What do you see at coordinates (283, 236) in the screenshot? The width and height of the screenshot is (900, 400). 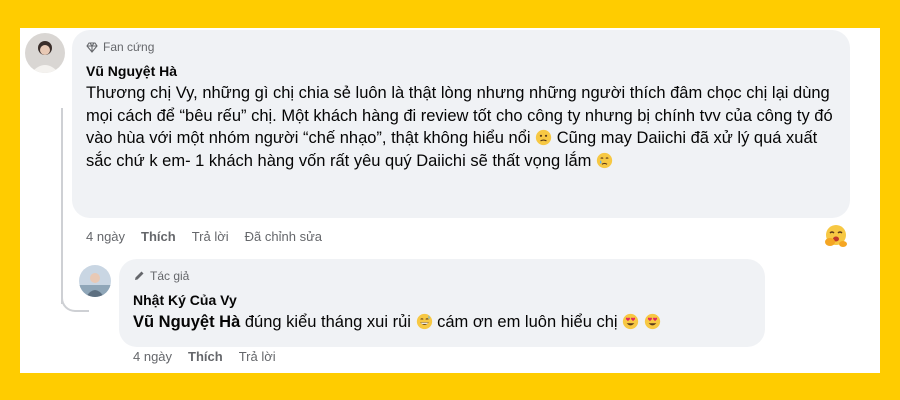 I see `edited-label: Đã chỉnh sửa` at bounding box center [283, 236].